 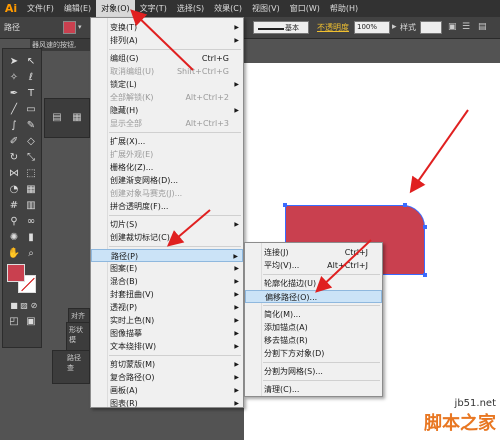 I want to click on blend-tool-icon: ∞, so click(x=31, y=222).